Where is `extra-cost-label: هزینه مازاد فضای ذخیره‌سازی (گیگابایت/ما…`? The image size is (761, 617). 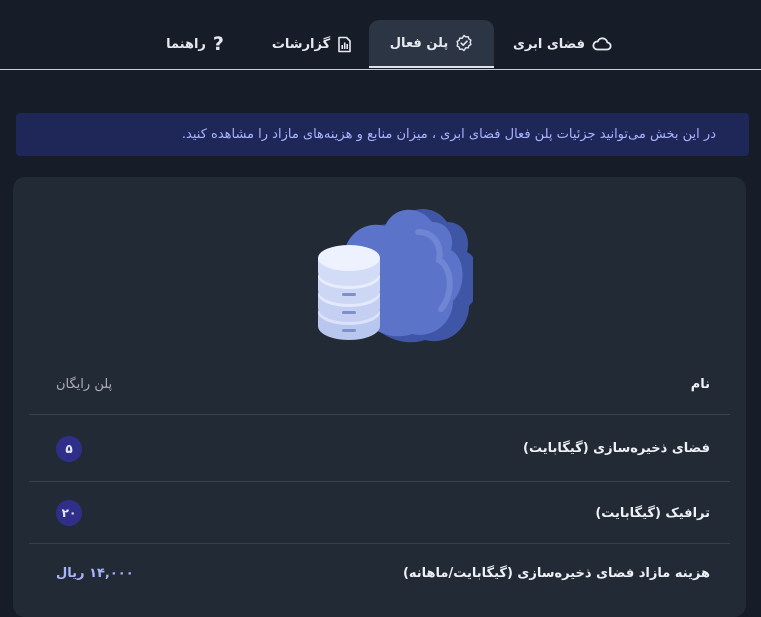
extra-cost-label: هزینه مازاد فضای ذخیره‌سازی (گیگابایت/ما… is located at coordinates (556, 573).